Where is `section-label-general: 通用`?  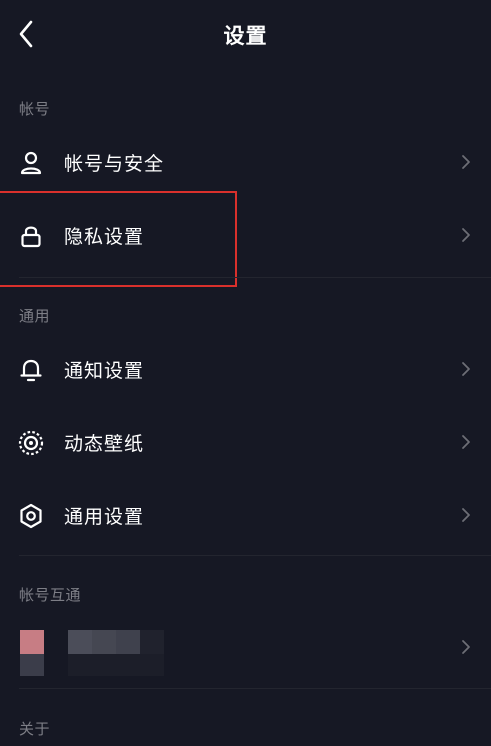 section-label-general: 通用 is located at coordinates (35, 316).